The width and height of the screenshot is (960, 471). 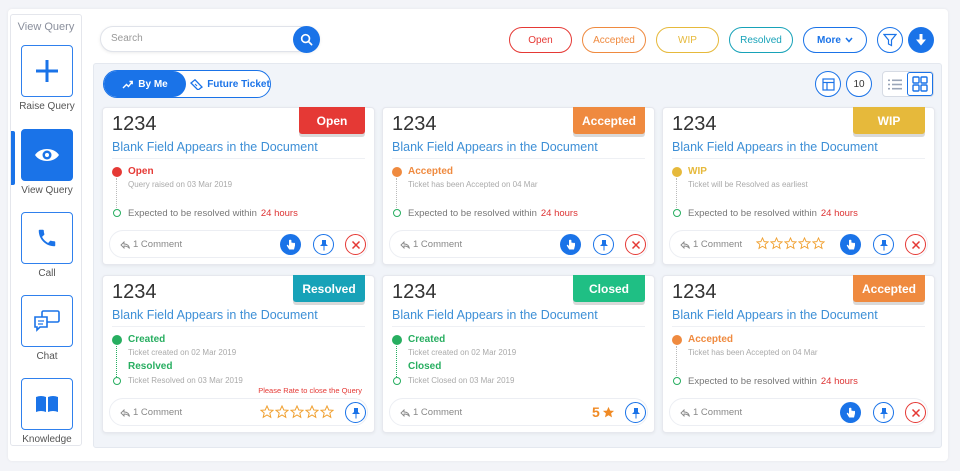 What do you see at coordinates (890, 40) in the screenshot?
I see `filter-button` at bounding box center [890, 40].